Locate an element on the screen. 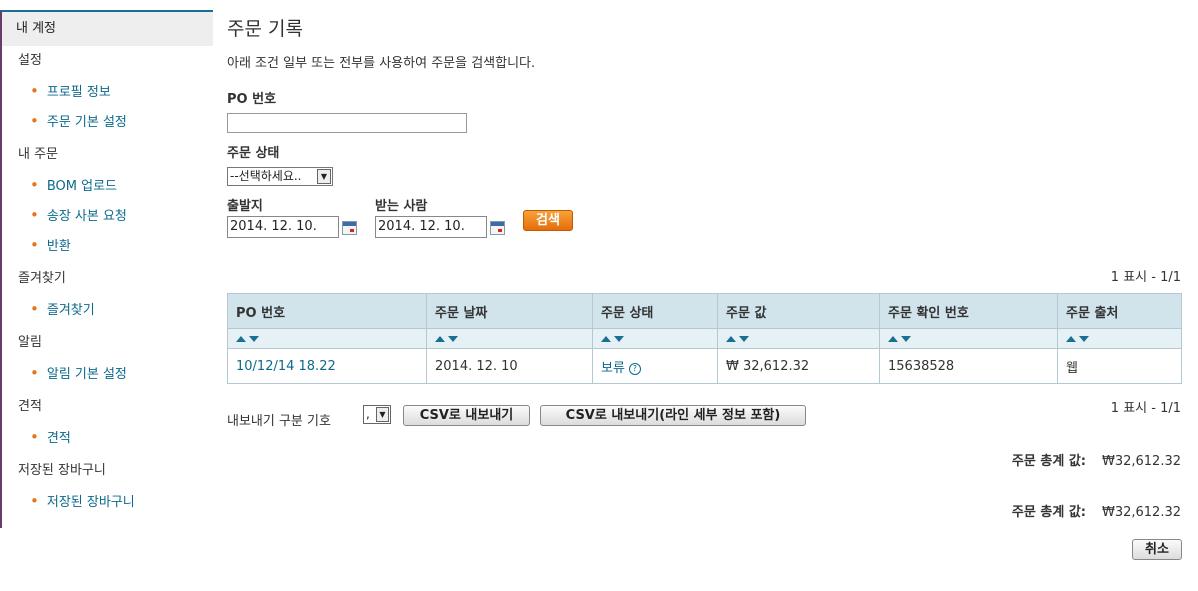 This screenshot has height=591, width=1198. to-date-label: 받는 사람 is located at coordinates (401, 206).